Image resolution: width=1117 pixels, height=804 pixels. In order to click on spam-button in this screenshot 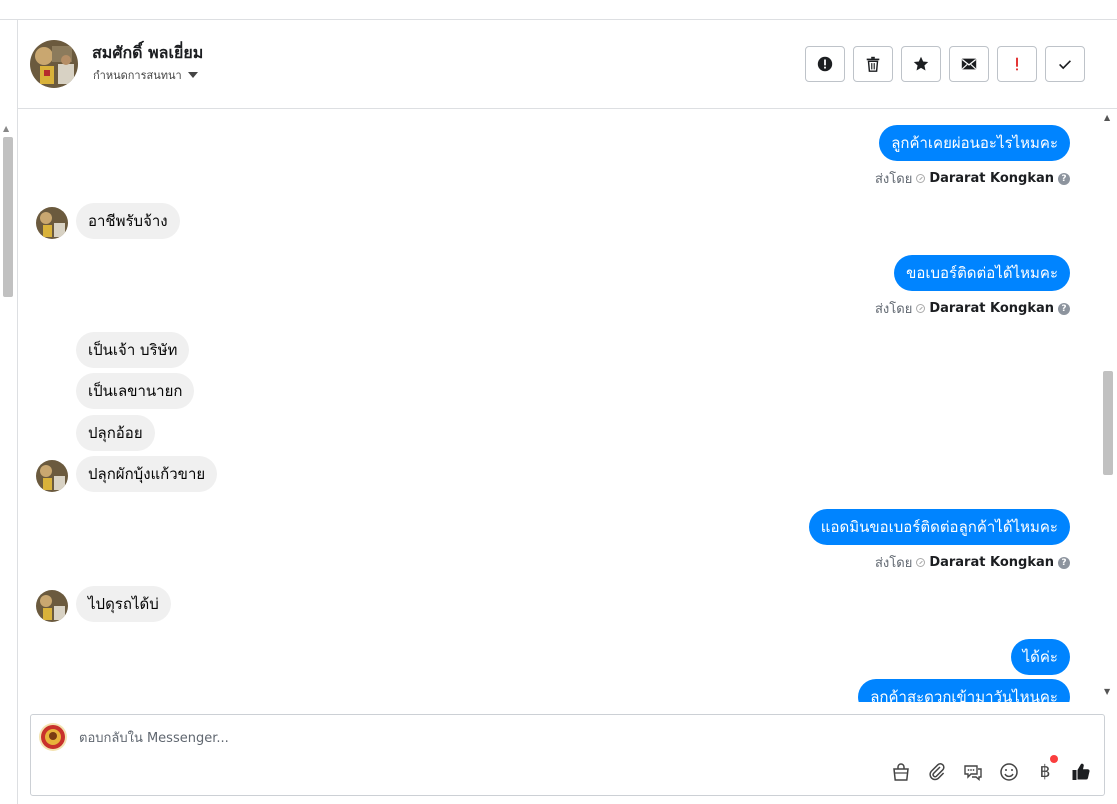, I will do `click(825, 64)`.